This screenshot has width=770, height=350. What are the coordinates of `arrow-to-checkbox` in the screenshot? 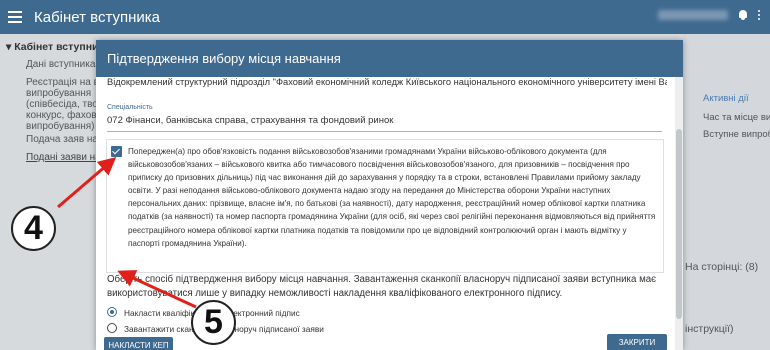 It's located at (87, 183).